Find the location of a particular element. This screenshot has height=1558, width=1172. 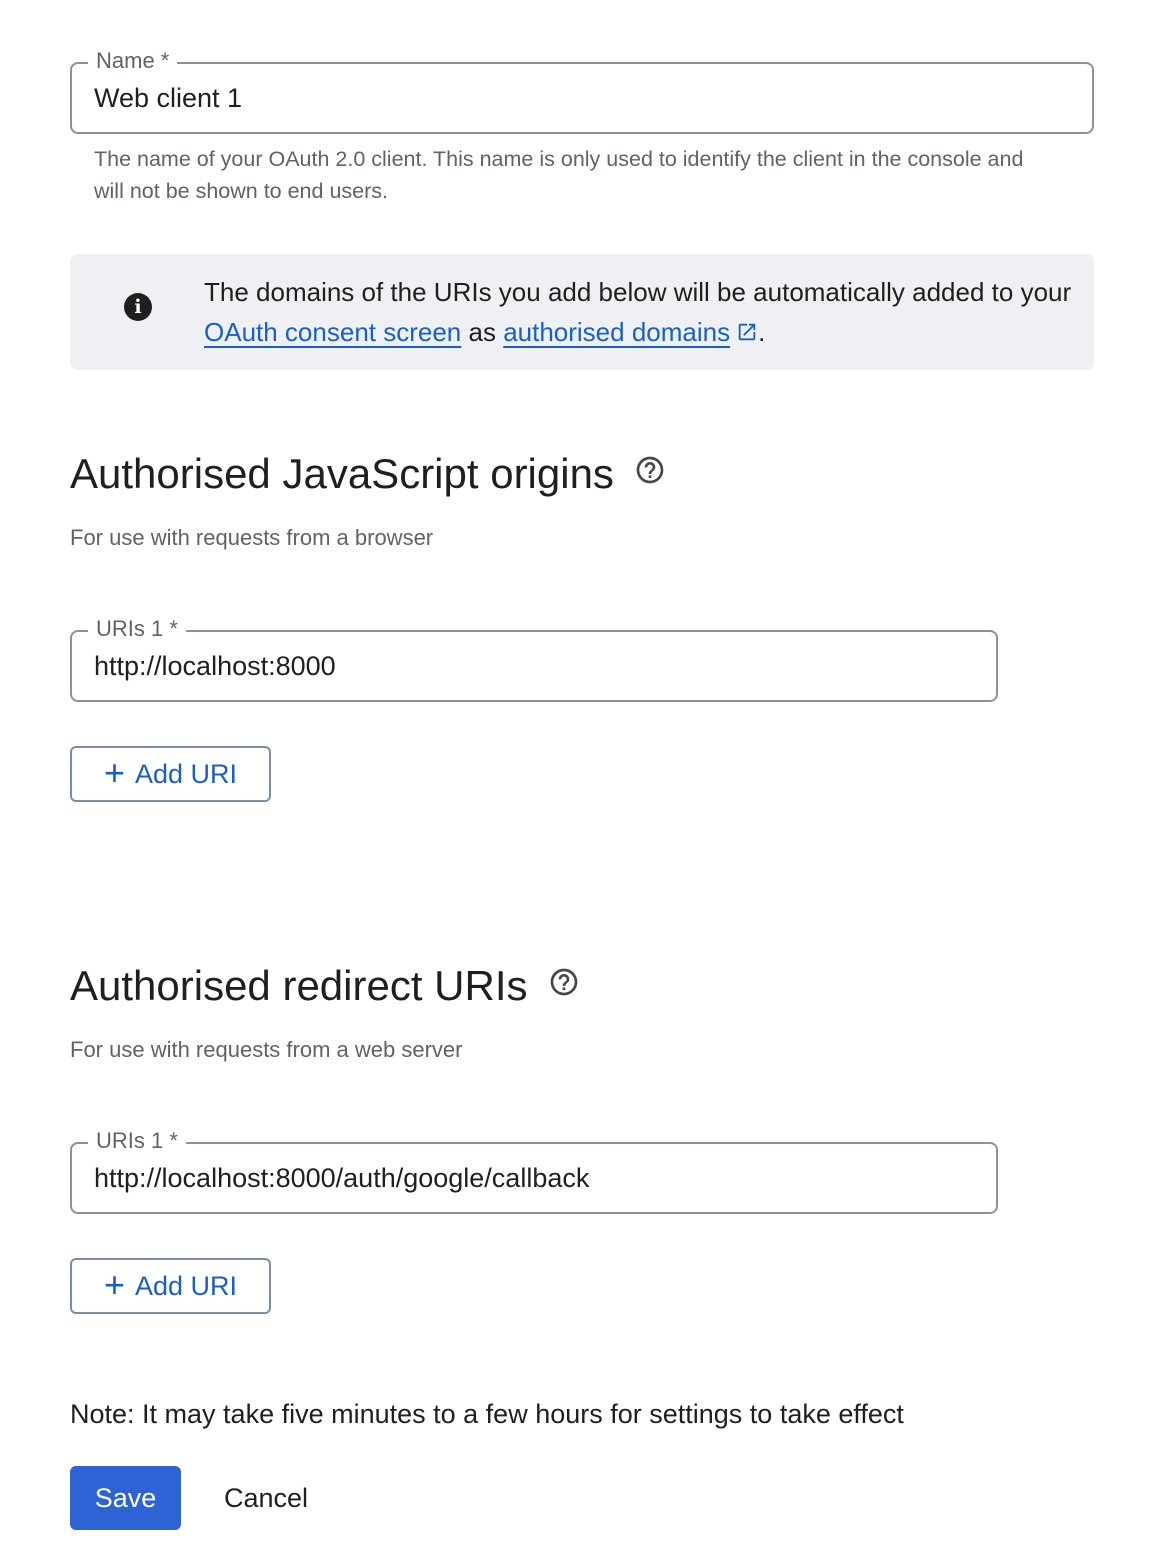

redirect-uri-input is located at coordinates (537, 1178).